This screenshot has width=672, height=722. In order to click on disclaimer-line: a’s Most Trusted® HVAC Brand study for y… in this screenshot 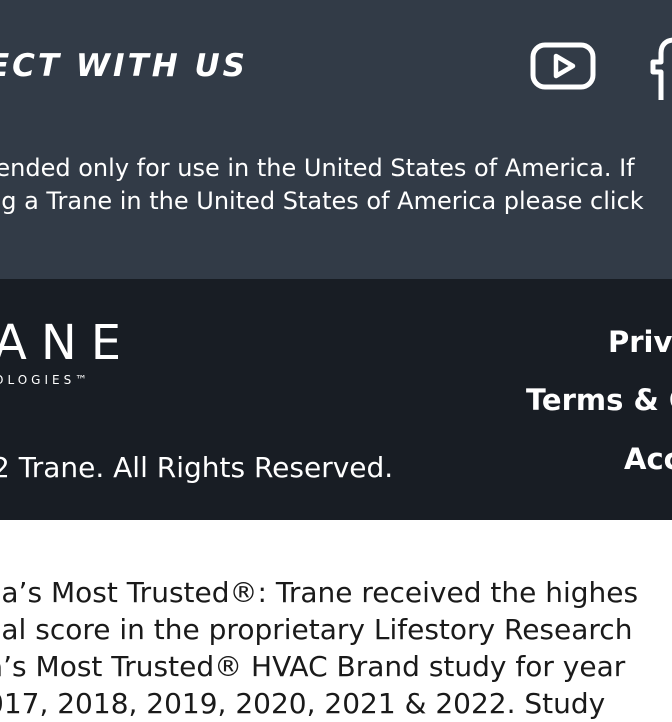, I will do `click(313, 666)`.